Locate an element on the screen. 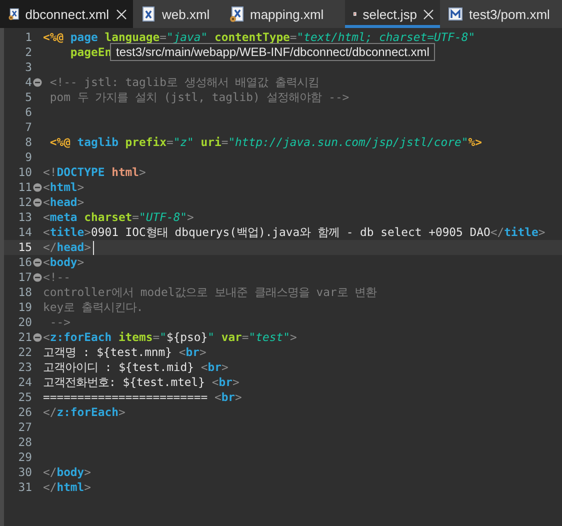 This screenshot has height=526, width=562. code-line: 고객전화번호: ${test.mtel} <br> is located at coordinates (141, 382).